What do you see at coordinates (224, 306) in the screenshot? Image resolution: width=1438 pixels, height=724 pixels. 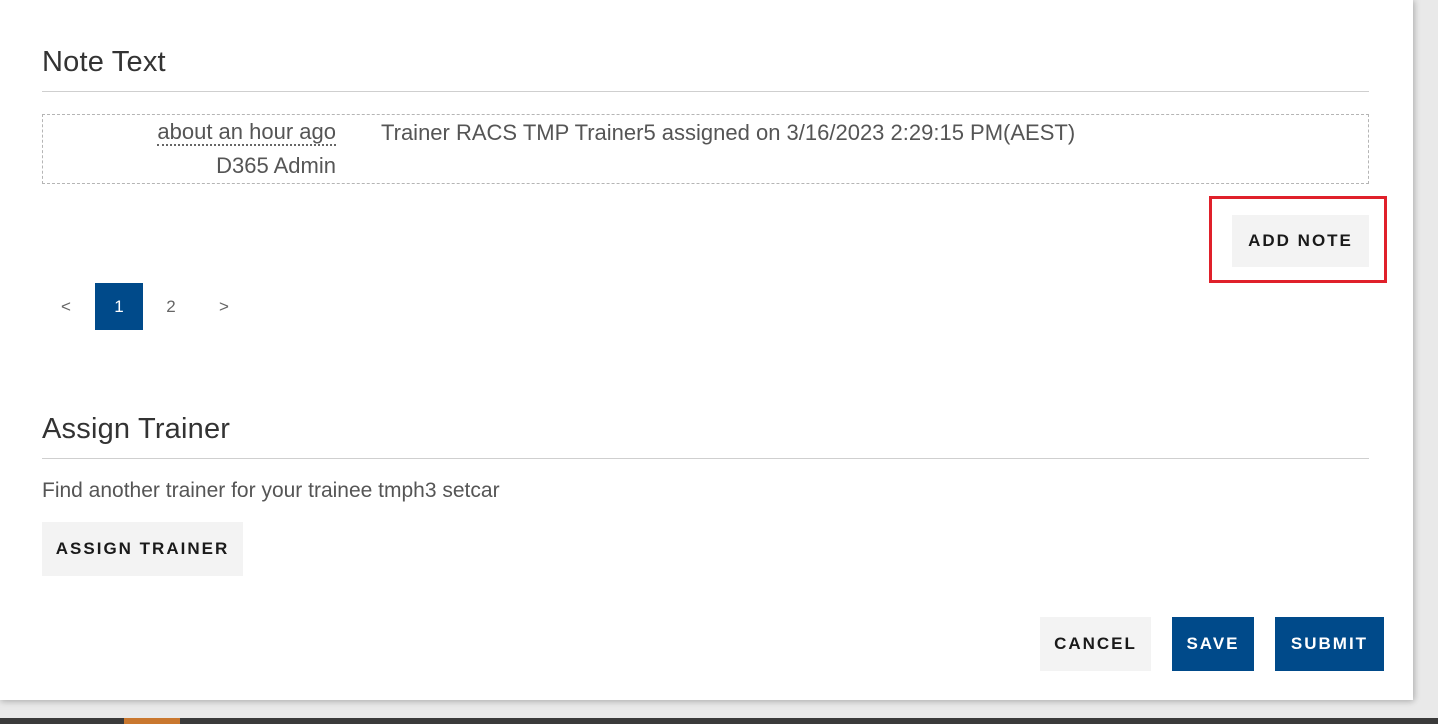 I see `pagination-next: >` at bounding box center [224, 306].